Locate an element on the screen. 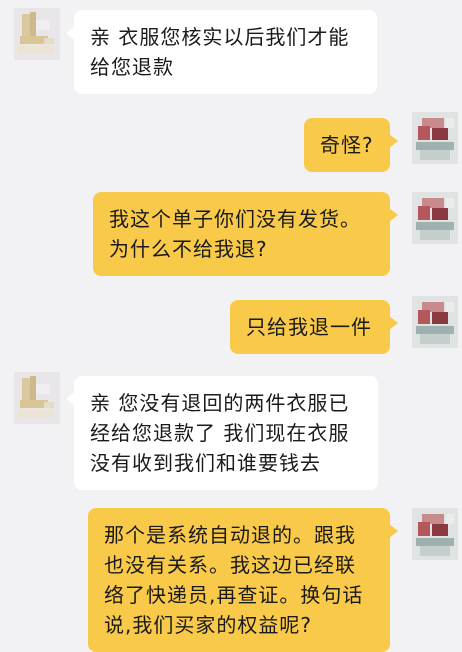 This screenshot has width=462, height=652. message-text: 亲 衣服您核实以后我们才能给您退款 is located at coordinates (220, 52).